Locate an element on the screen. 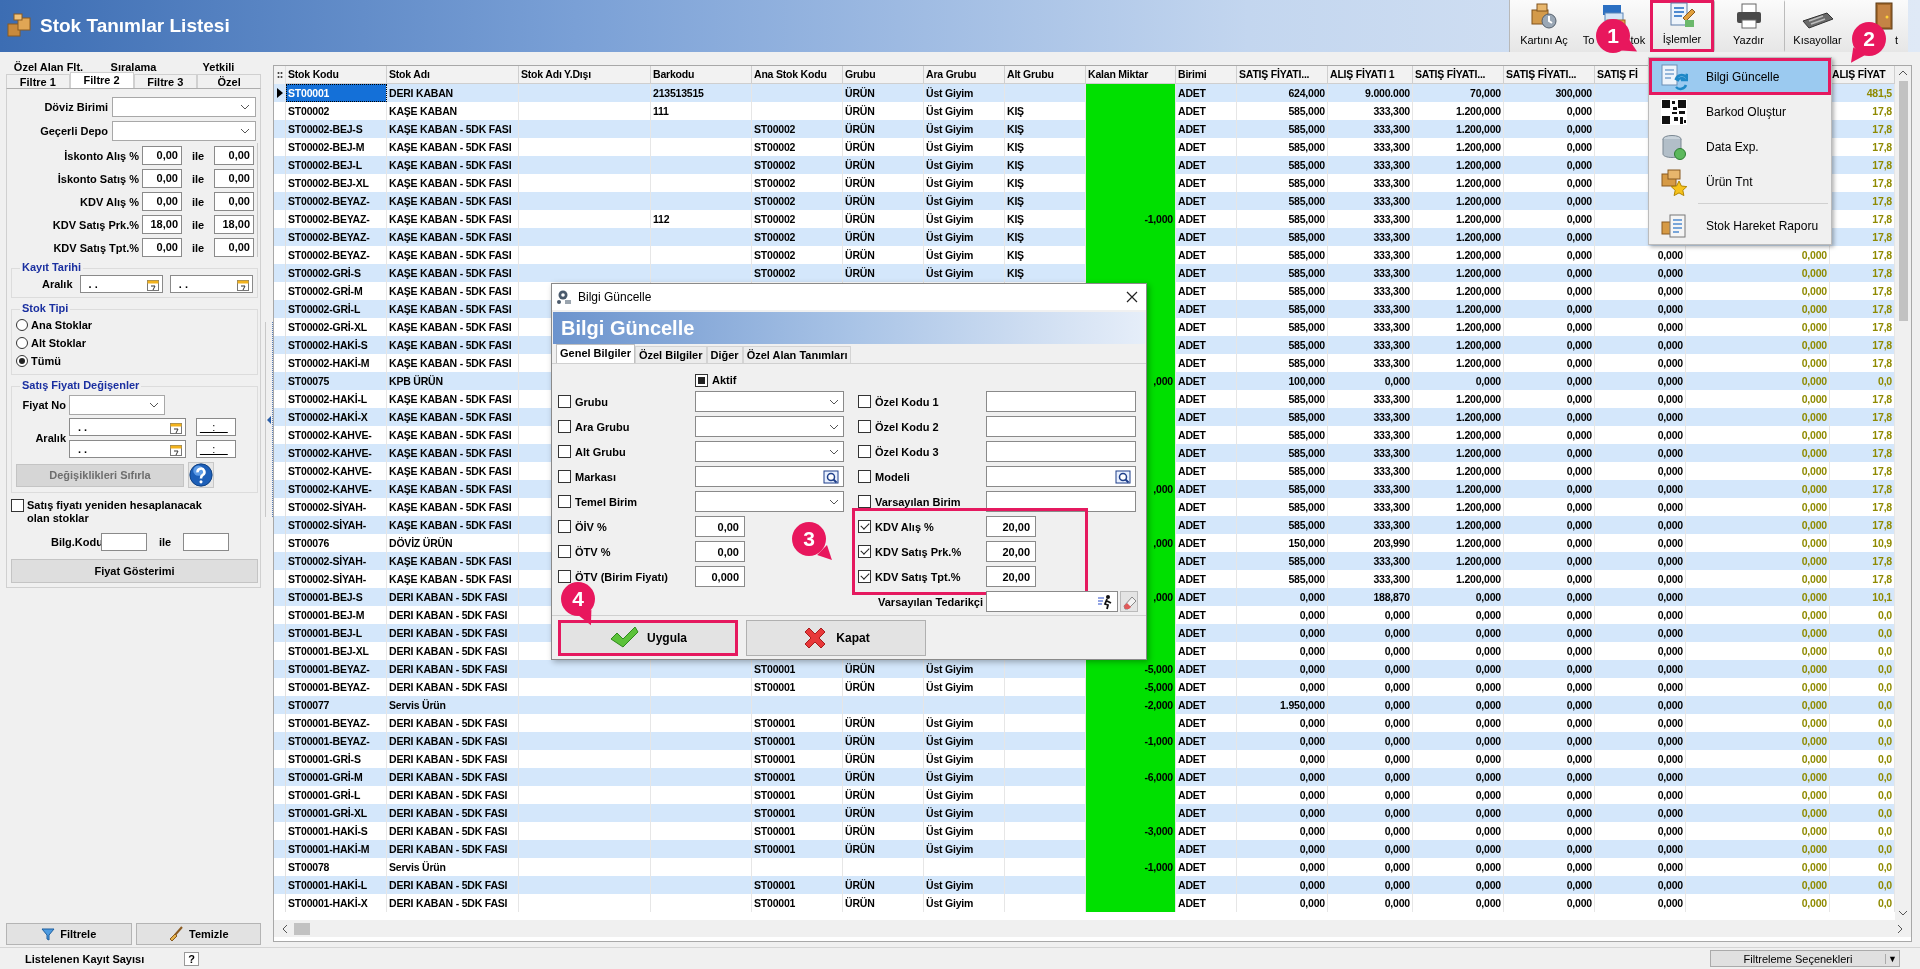  table-cell: -2,000 is located at coordinates (1131, 705).